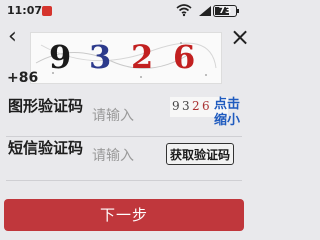 The width and height of the screenshot is (320, 240). I want to click on close-icon: ×, so click(240, 37).